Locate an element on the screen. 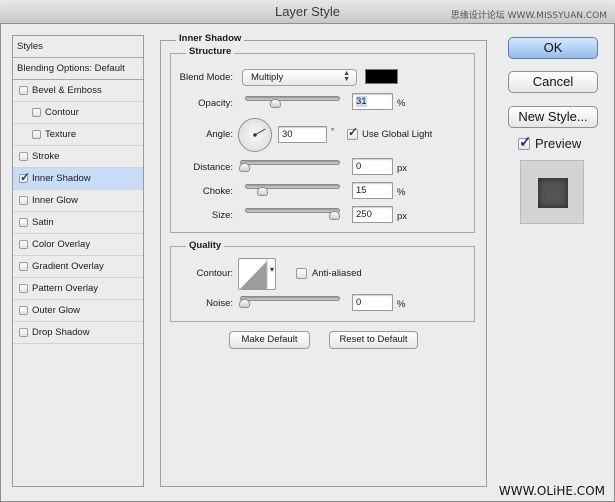 The height and width of the screenshot is (502, 615). ok-button: OK is located at coordinates (553, 48).